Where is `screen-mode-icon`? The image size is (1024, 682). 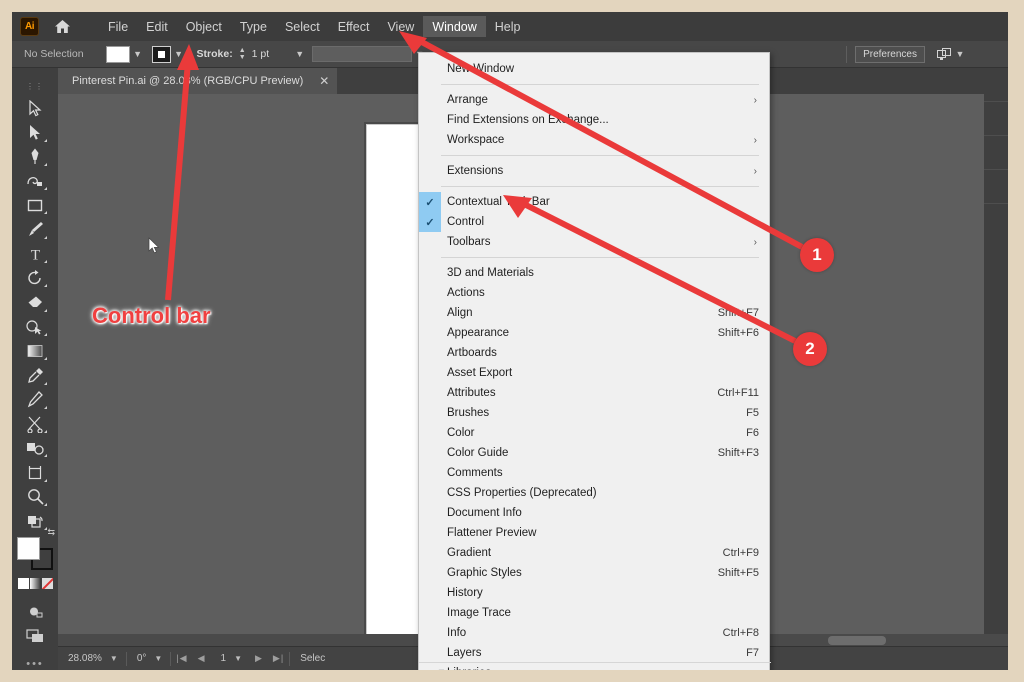 screen-mode-icon is located at coordinates (35, 636).